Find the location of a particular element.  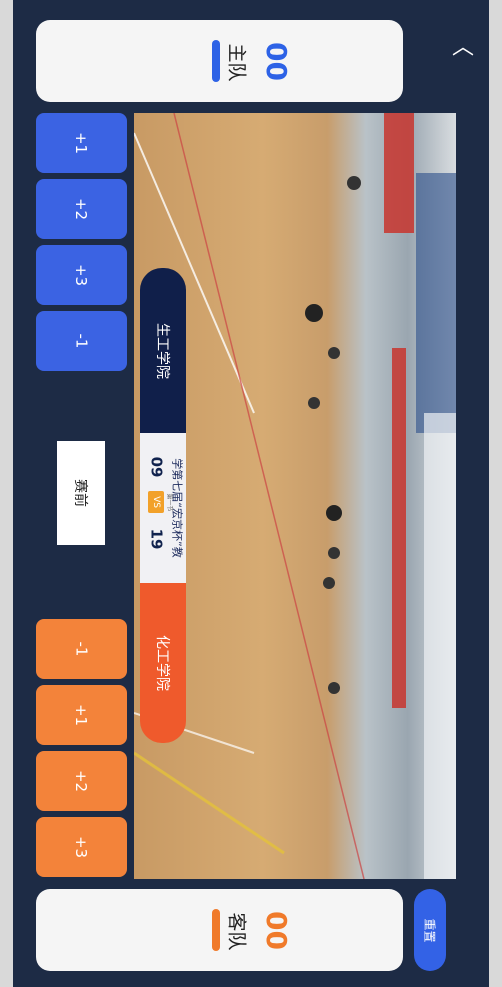

home-score-card: 主队 00 is located at coordinates (219, 61).